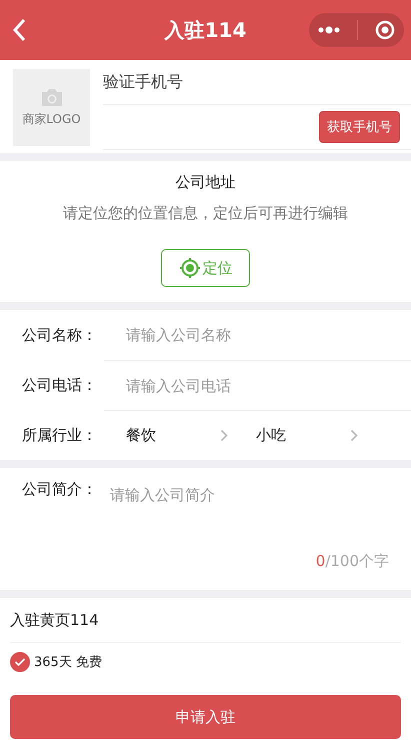  What do you see at coordinates (59, 385) in the screenshot?
I see `field-label: 公司电话：` at bounding box center [59, 385].